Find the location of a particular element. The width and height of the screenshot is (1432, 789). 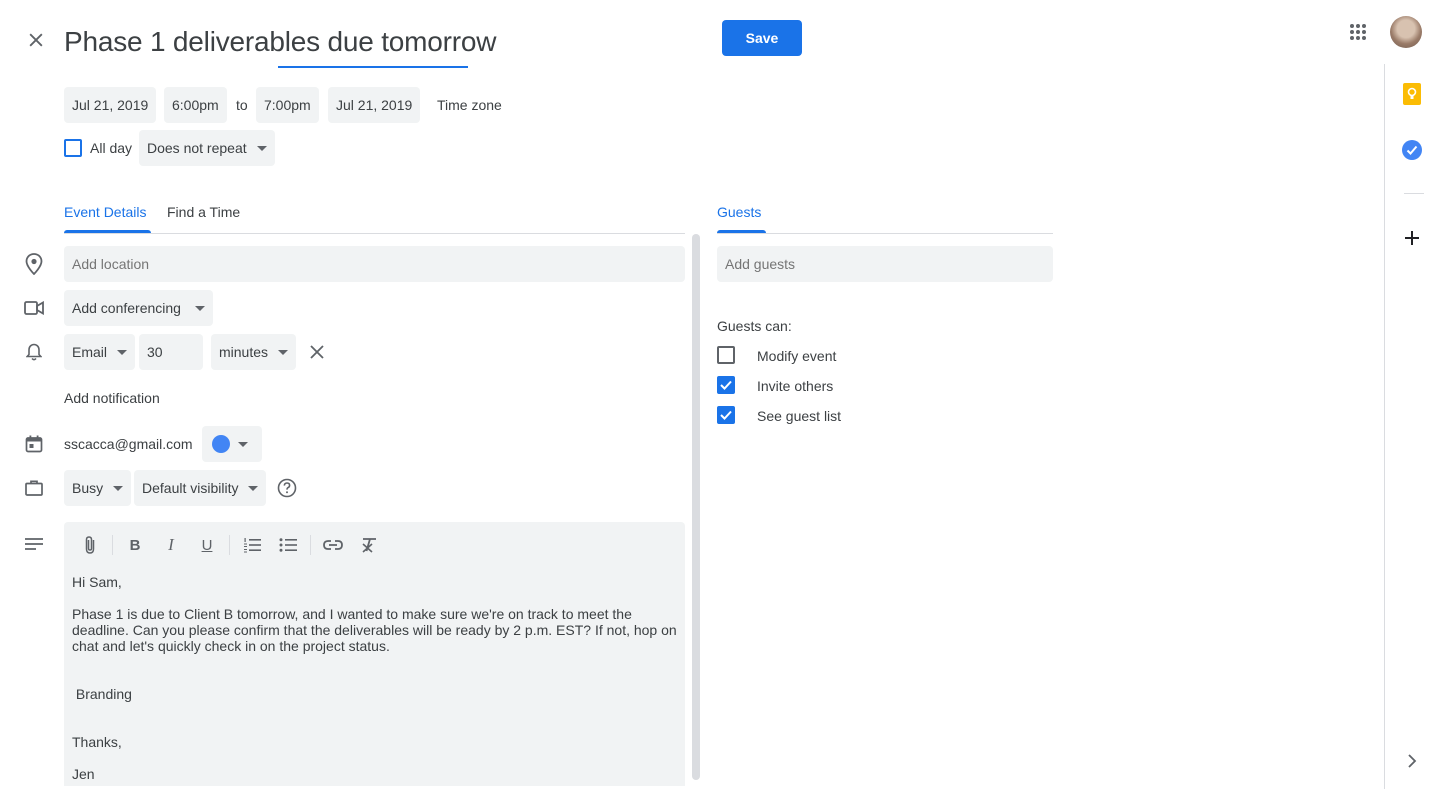

see-guest-list-checkbox is located at coordinates (726, 415).